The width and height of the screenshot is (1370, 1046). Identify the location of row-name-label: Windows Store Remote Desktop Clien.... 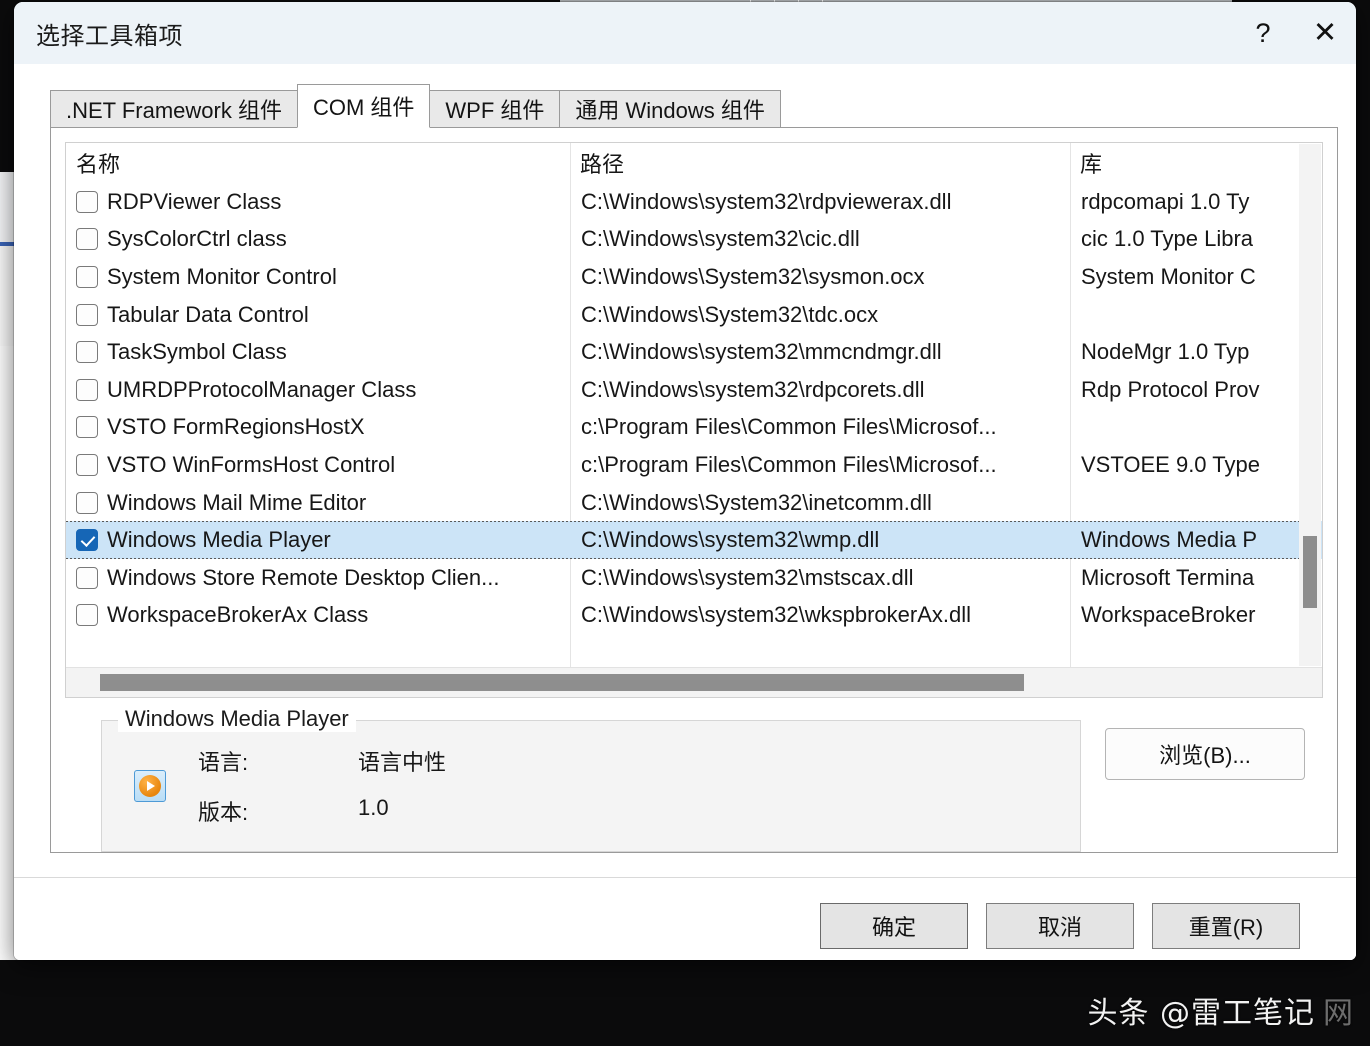
(303, 577).